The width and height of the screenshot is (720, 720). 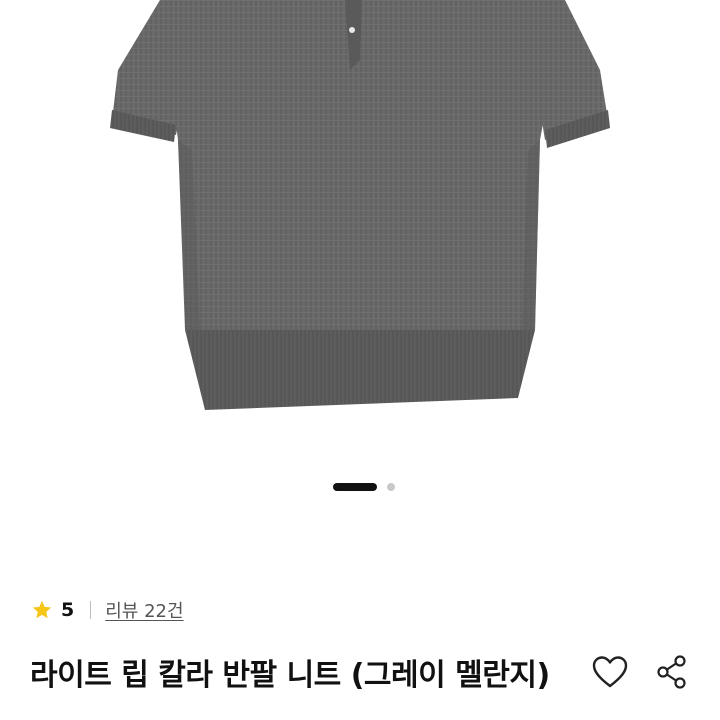 What do you see at coordinates (42, 609) in the screenshot?
I see `star-icon` at bounding box center [42, 609].